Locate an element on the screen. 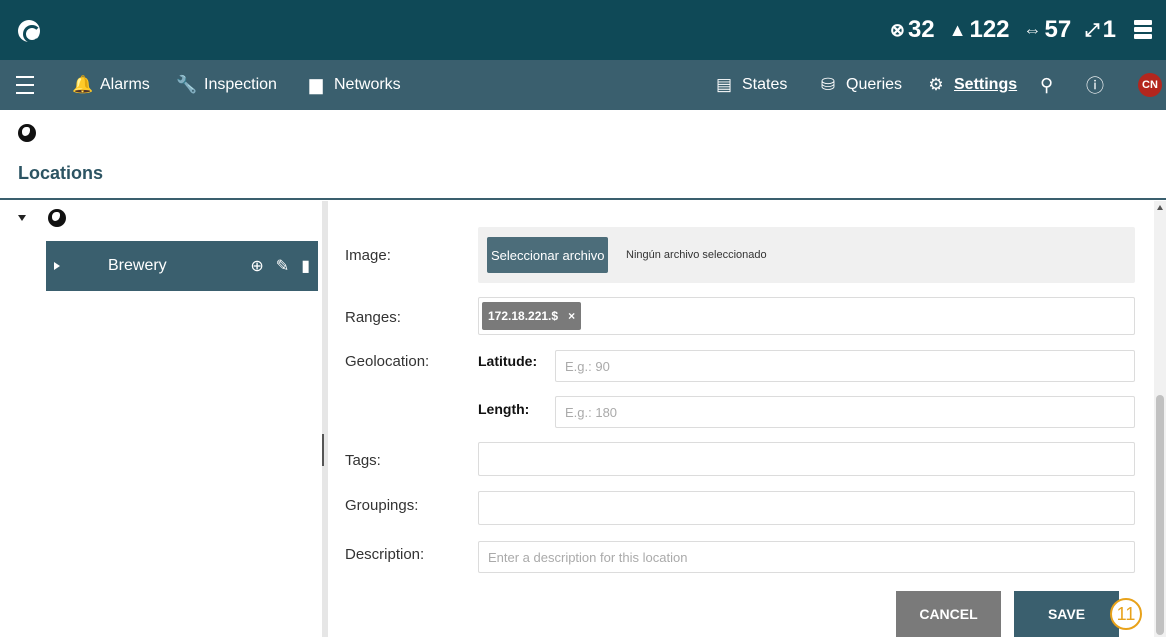  edit-icon: ✎ is located at coordinates (282, 266).